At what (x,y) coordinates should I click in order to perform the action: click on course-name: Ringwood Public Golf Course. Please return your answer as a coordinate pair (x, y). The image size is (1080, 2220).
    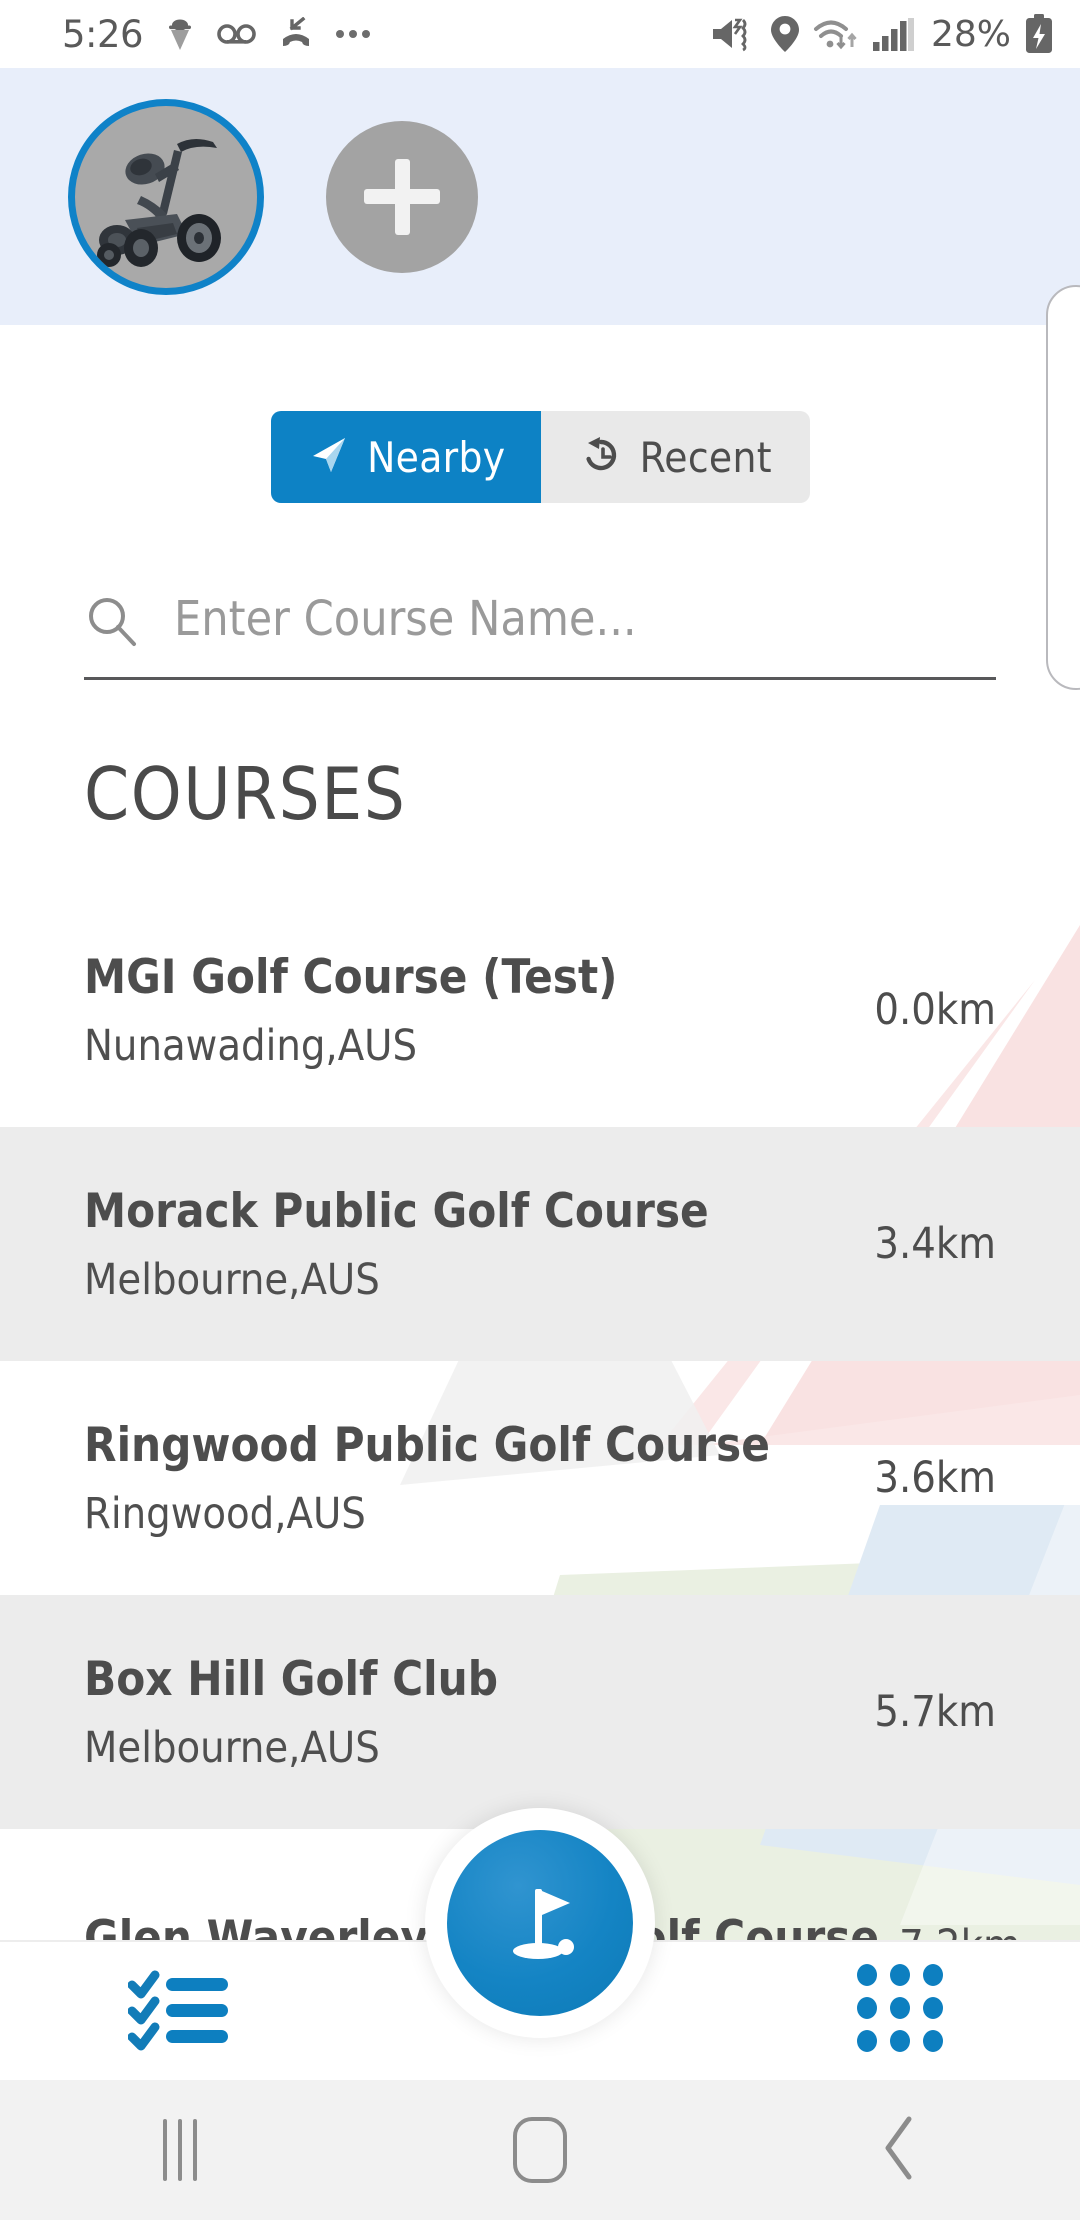
    Looking at the image, I should click on (427, 1445).